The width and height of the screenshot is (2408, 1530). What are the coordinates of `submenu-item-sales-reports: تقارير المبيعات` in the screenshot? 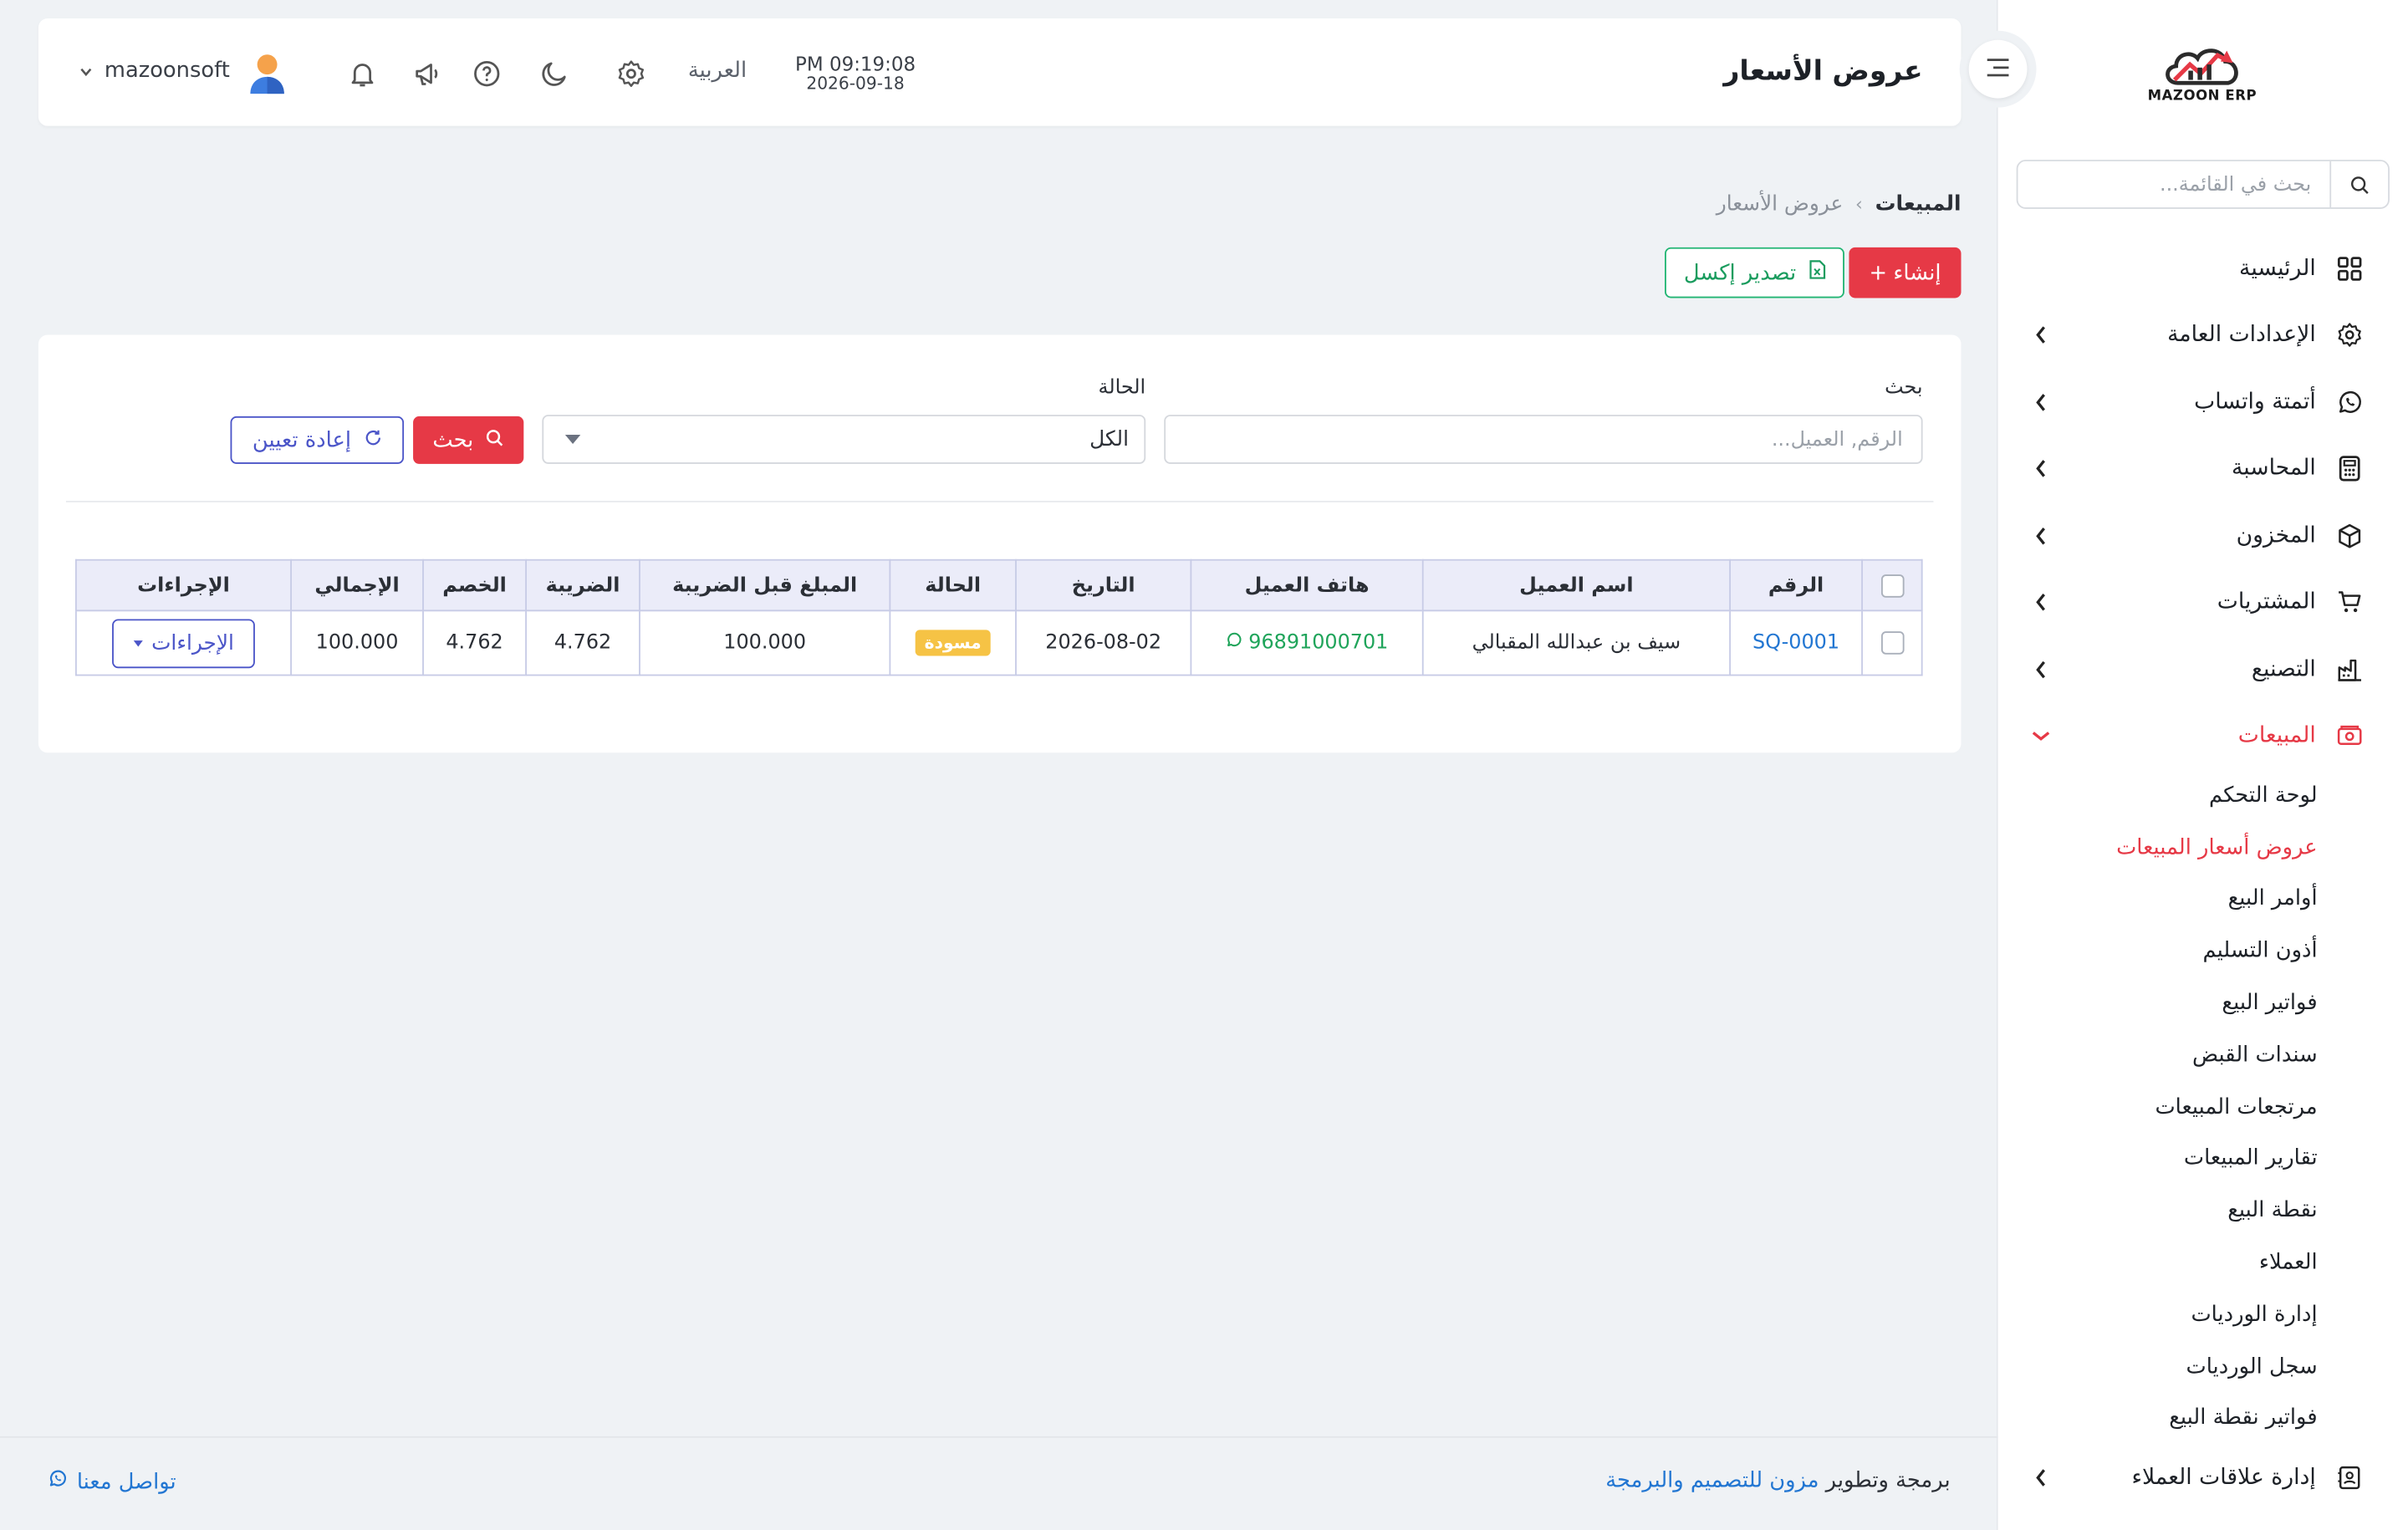 It's located at (2202, 1159).